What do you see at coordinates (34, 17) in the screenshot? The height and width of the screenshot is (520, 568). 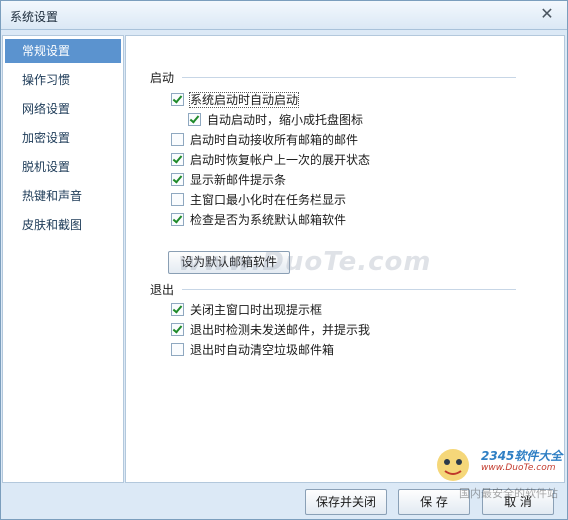 I see `window-title: 系统设置` at bounding box center [34, 17].